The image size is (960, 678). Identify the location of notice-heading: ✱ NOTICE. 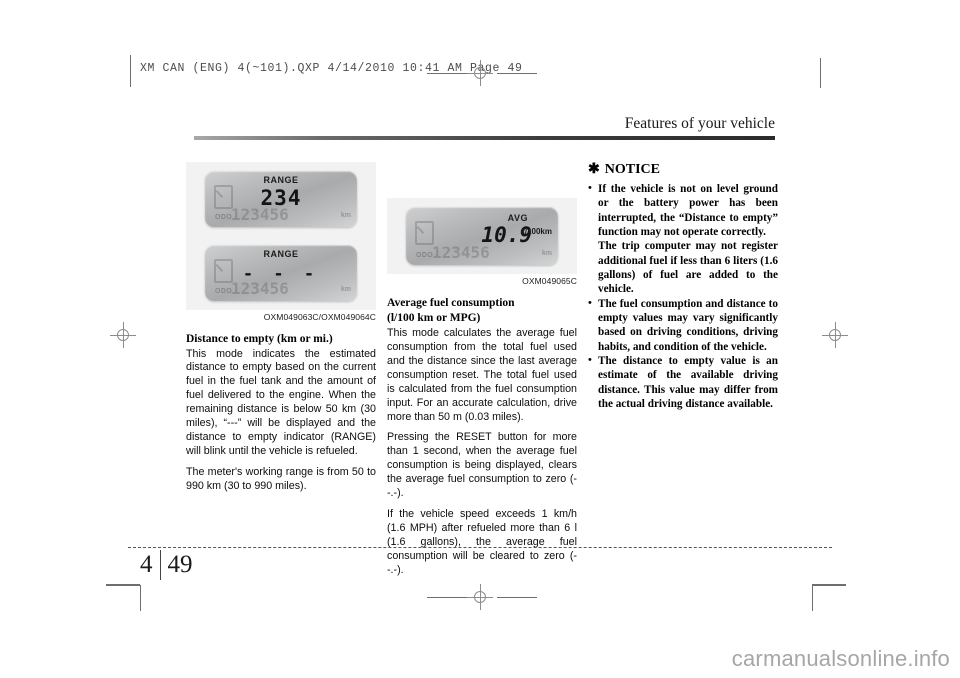
(683, 170).